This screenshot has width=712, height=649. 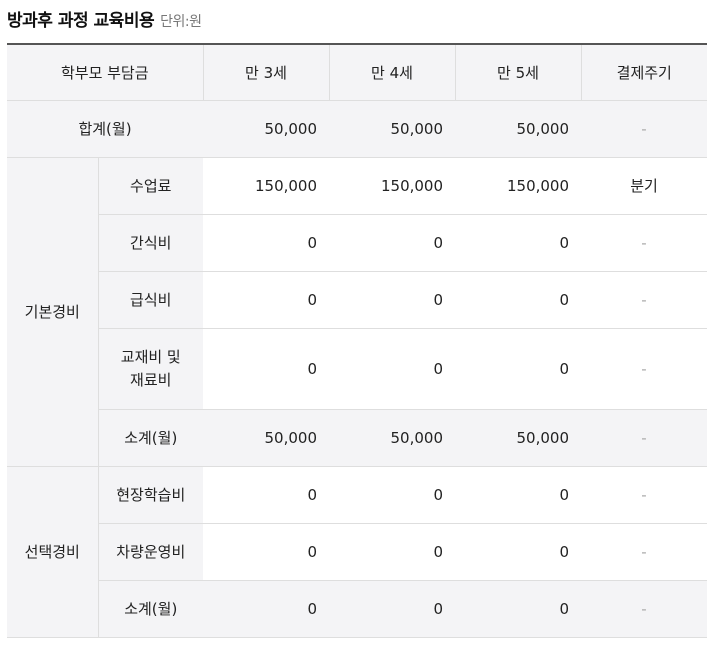 What do you see at coordinates (150, 300) in the screenshot?
I see `row-label: 급식비` at bounding box center [150, 300].